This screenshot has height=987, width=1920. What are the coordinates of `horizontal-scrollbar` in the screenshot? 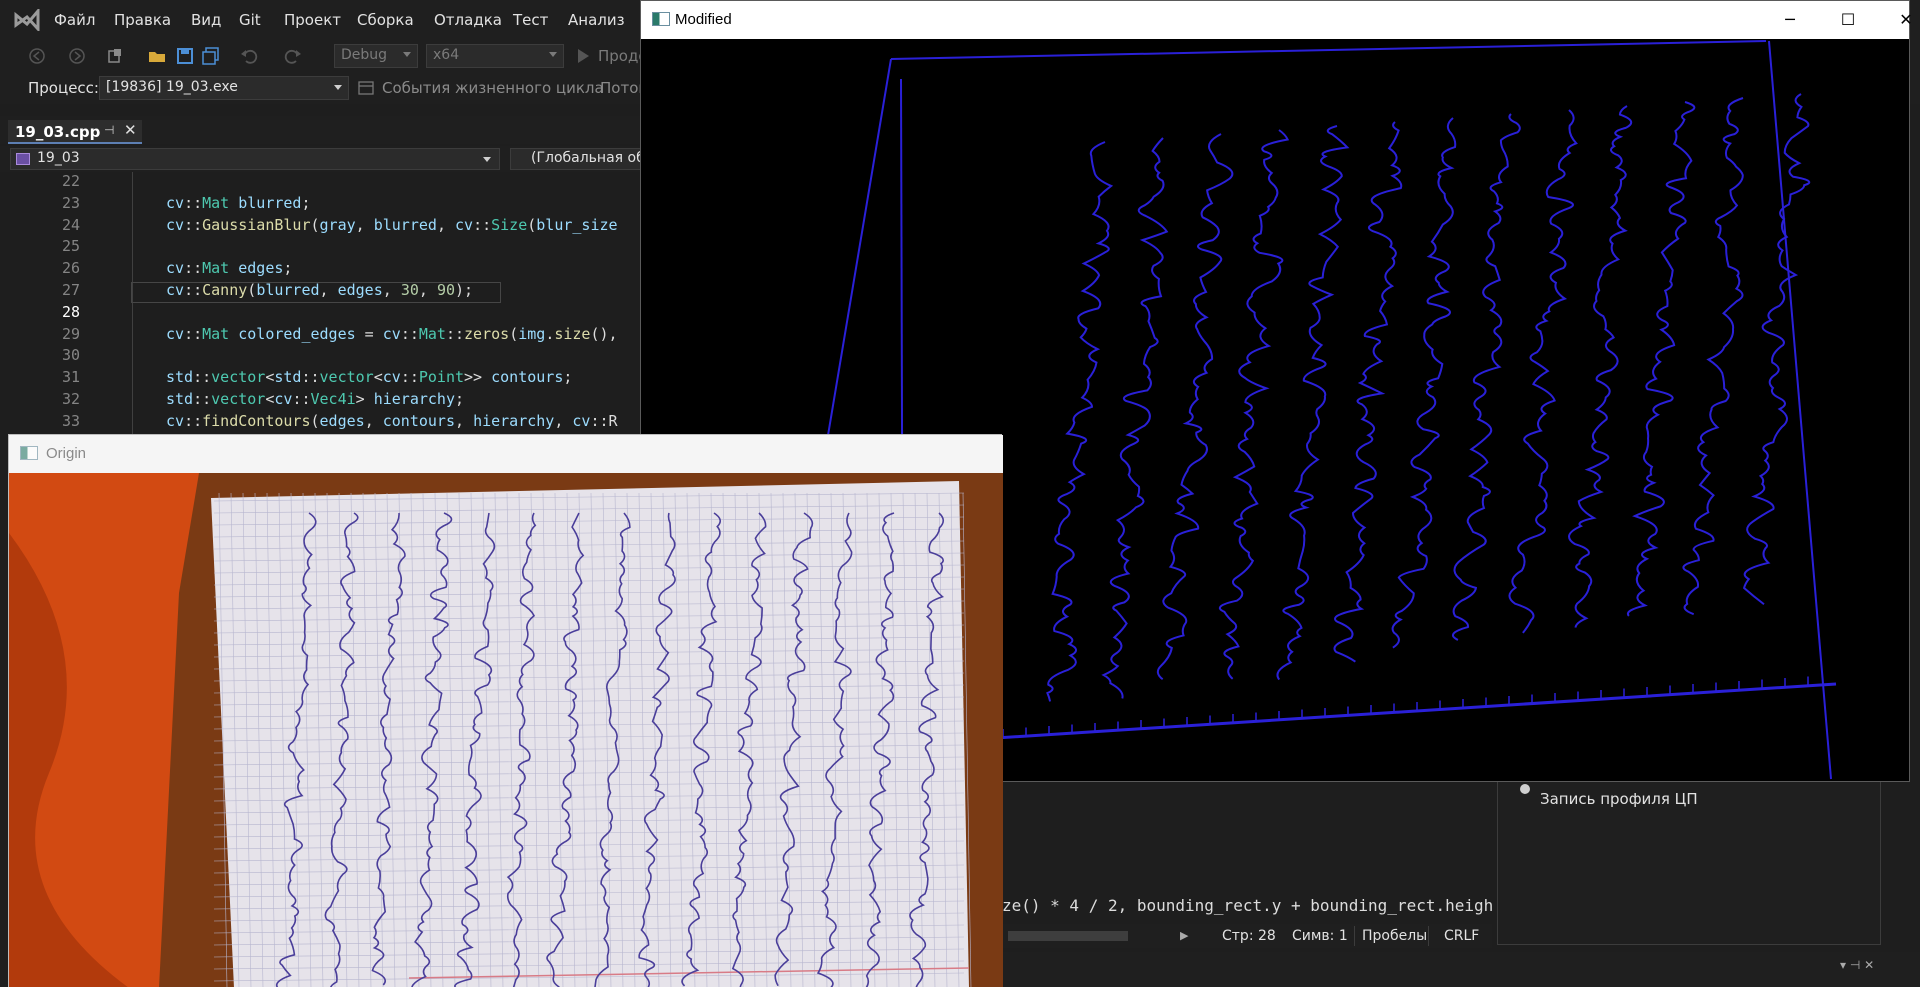 It's located at (1068, 936).